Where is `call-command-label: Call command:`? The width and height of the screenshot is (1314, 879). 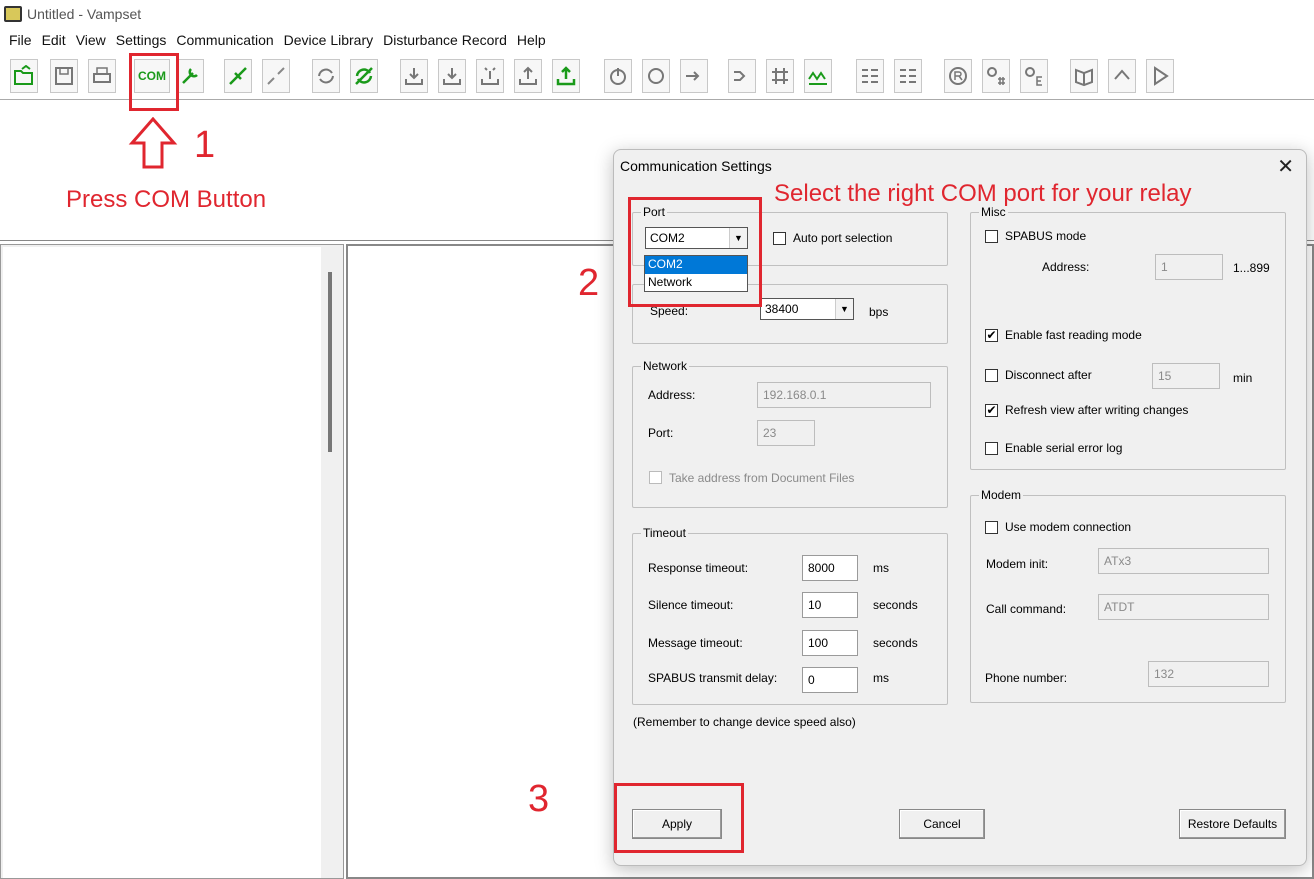 call-command-label: Call command: is located at coordinates (1026, 609).